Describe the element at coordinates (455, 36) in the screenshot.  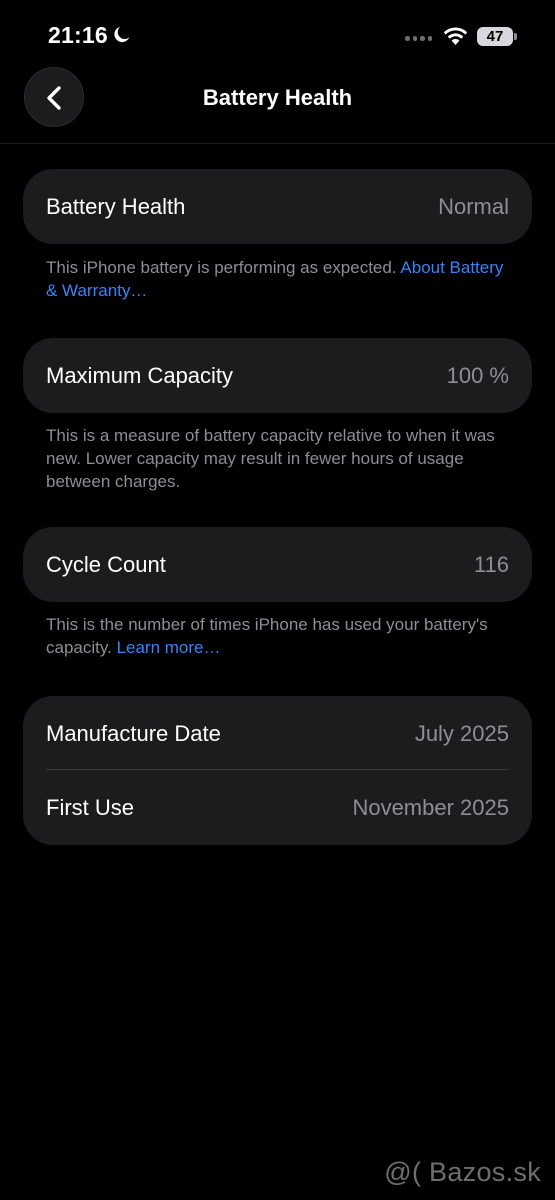
I see `wifi-icon` at that location.